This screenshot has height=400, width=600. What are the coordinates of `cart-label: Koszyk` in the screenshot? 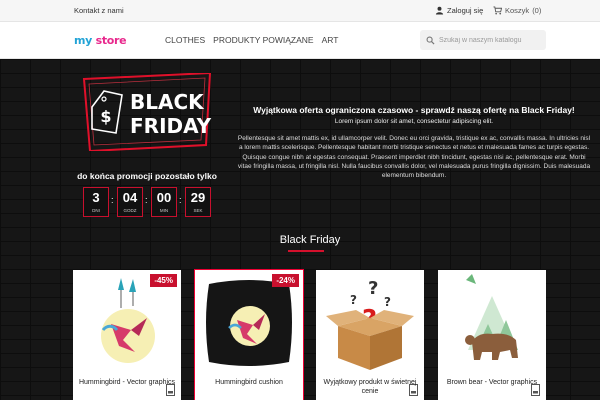 It's located at (517, 10).